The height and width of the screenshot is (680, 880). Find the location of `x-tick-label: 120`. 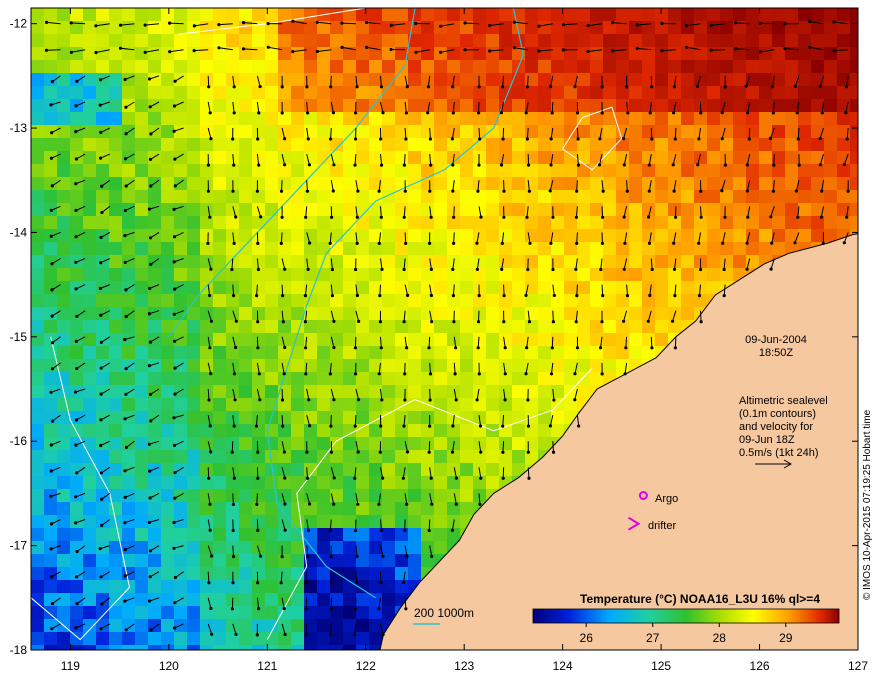

x-tick-label: 120 is located at coordinates (169, 666).